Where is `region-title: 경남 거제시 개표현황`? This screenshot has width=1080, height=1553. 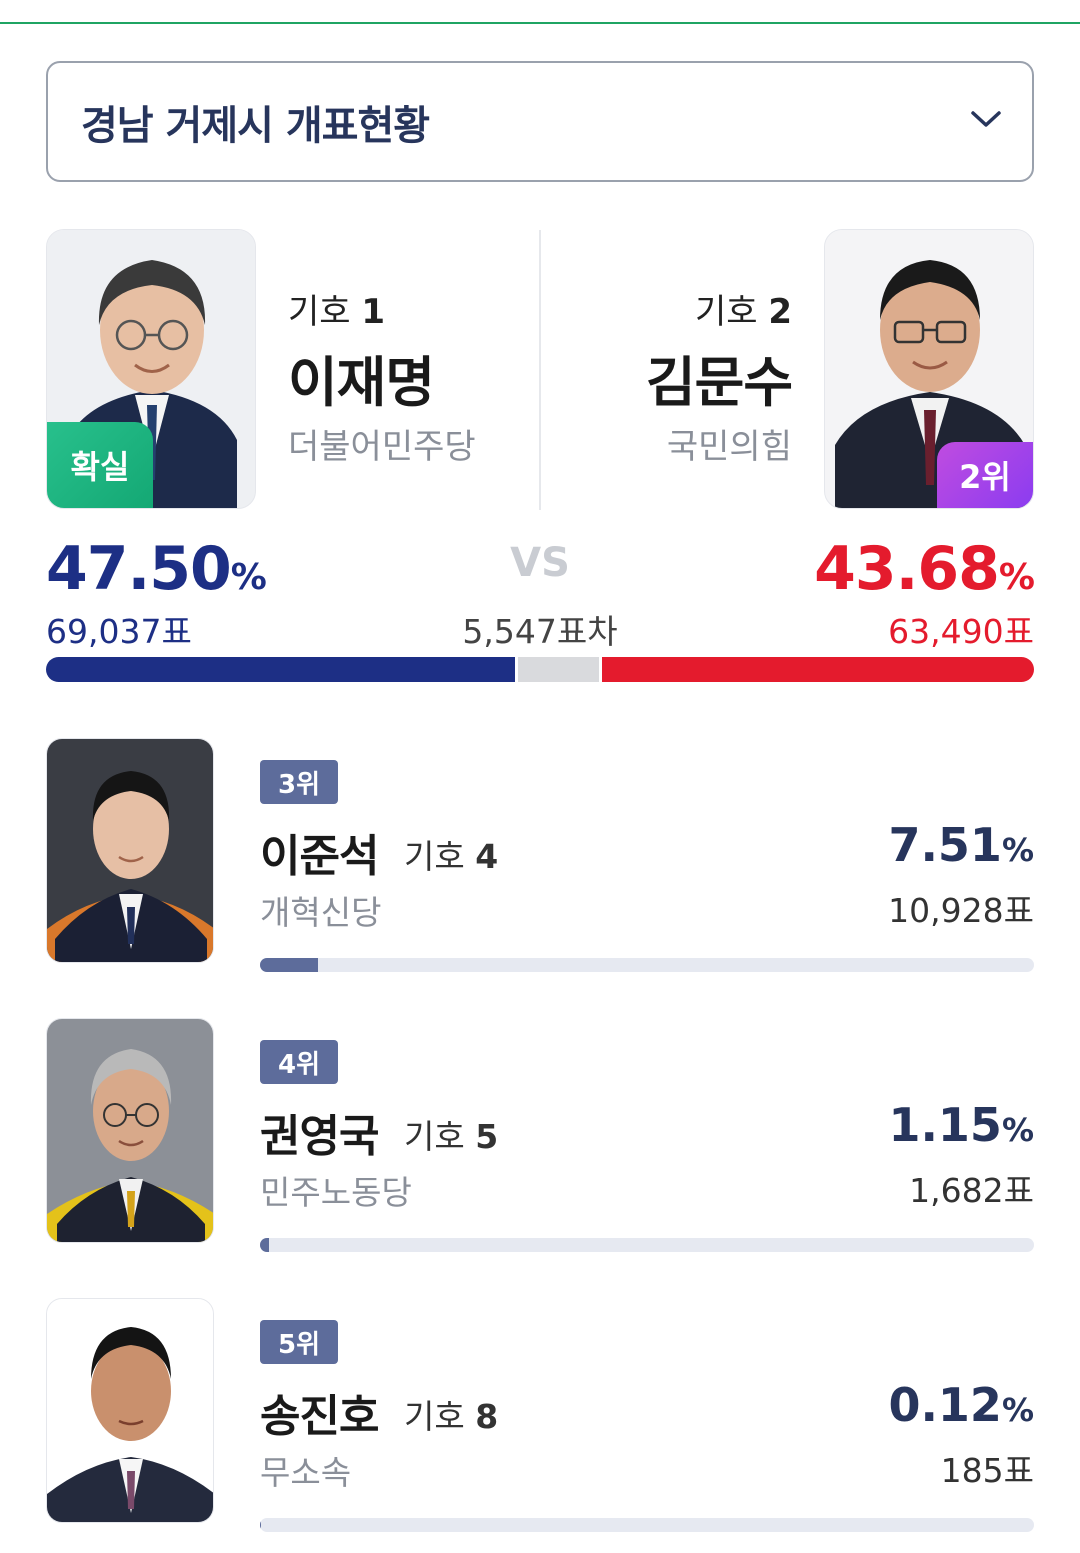 region-title: 경남 거제시 개표현황 is located at coordinates (255, 125).